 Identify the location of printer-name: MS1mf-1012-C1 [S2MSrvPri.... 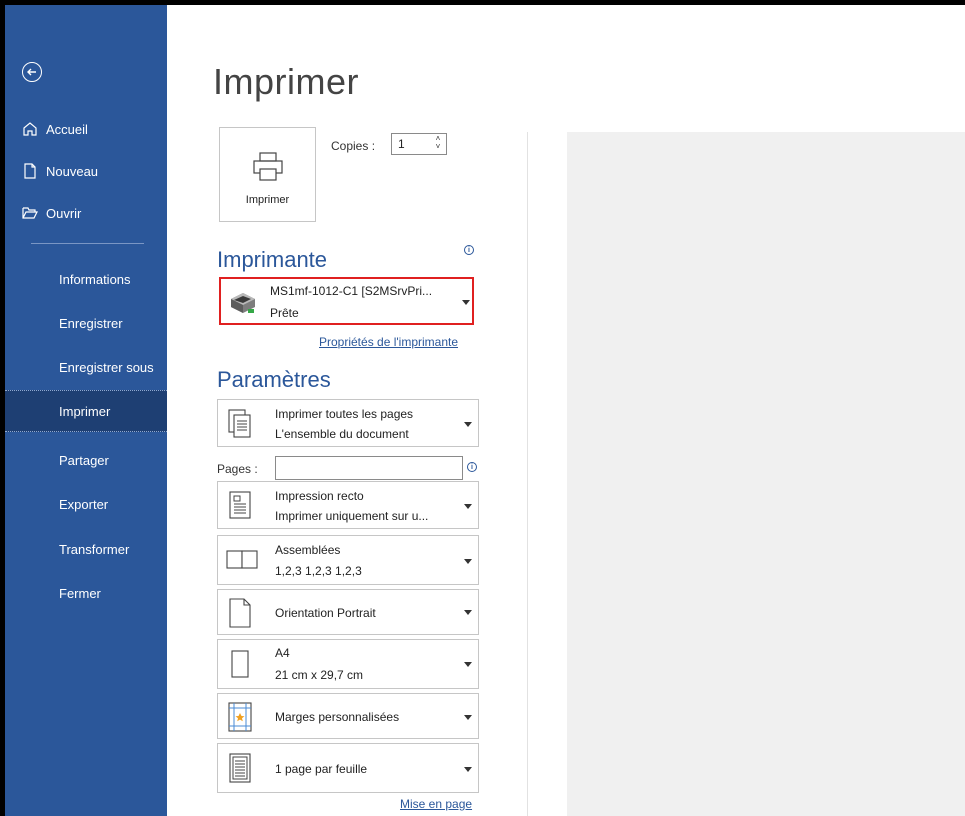
(351, 291).